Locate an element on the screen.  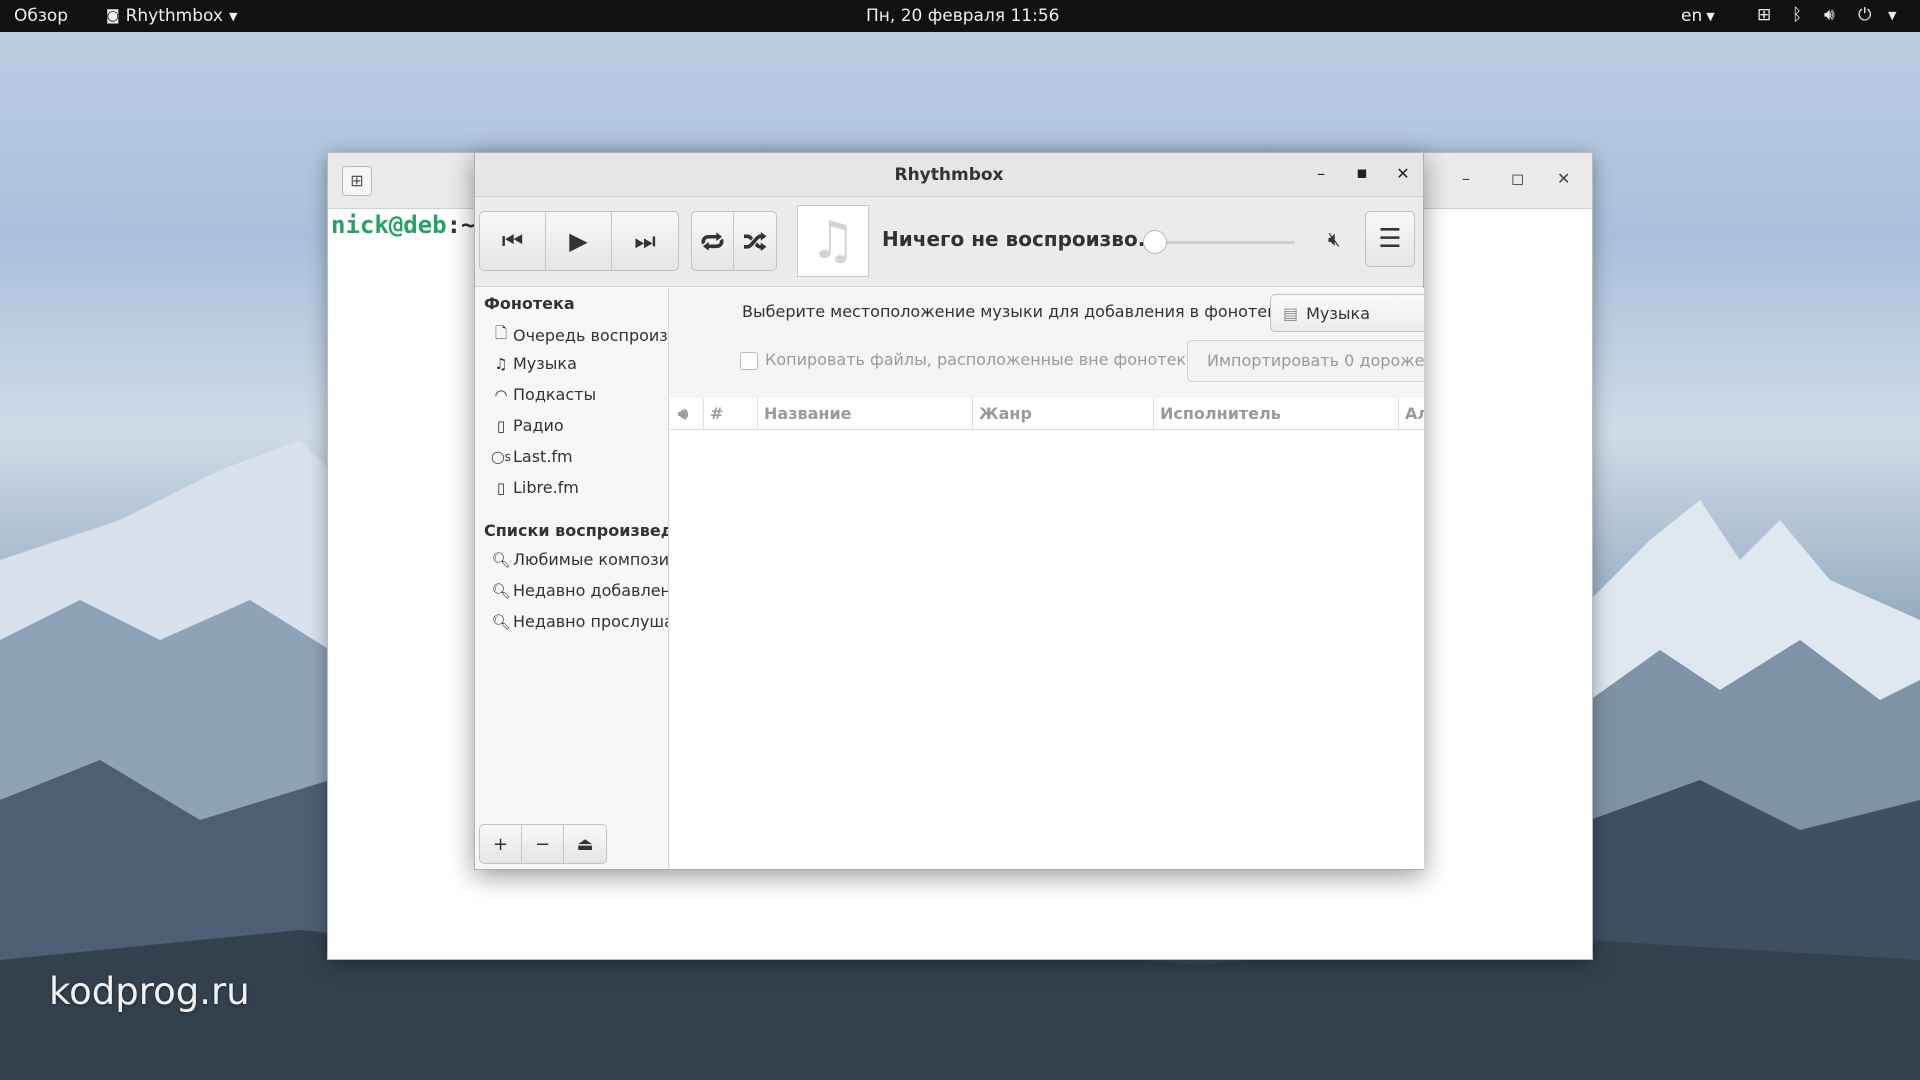
sidebar-item-label: Недавно добавленные is located at coordinates (591, 590).